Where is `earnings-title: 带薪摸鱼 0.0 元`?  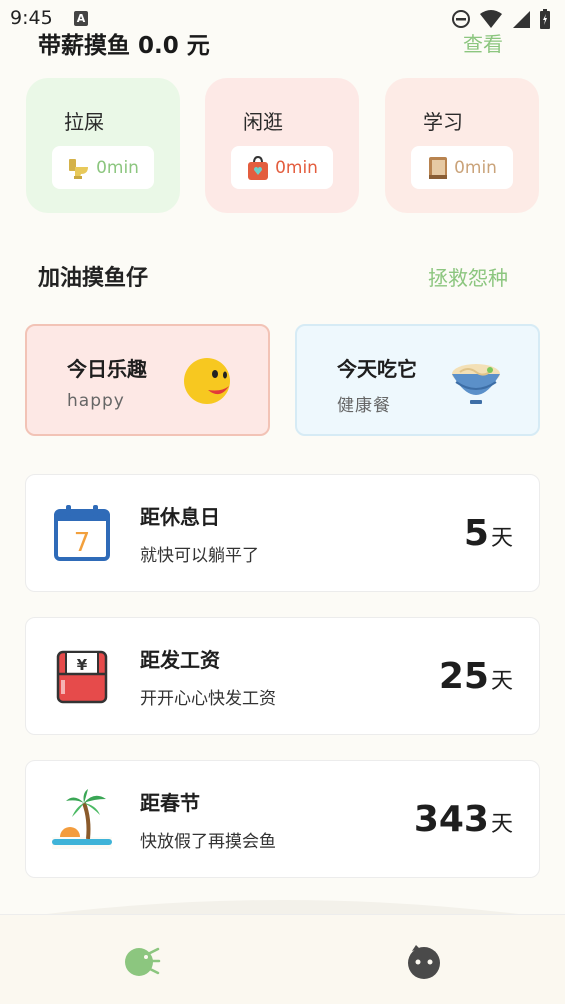 earnings-title: 带薪摸鱼 0.0 元 is located at coordinates (124, 46).